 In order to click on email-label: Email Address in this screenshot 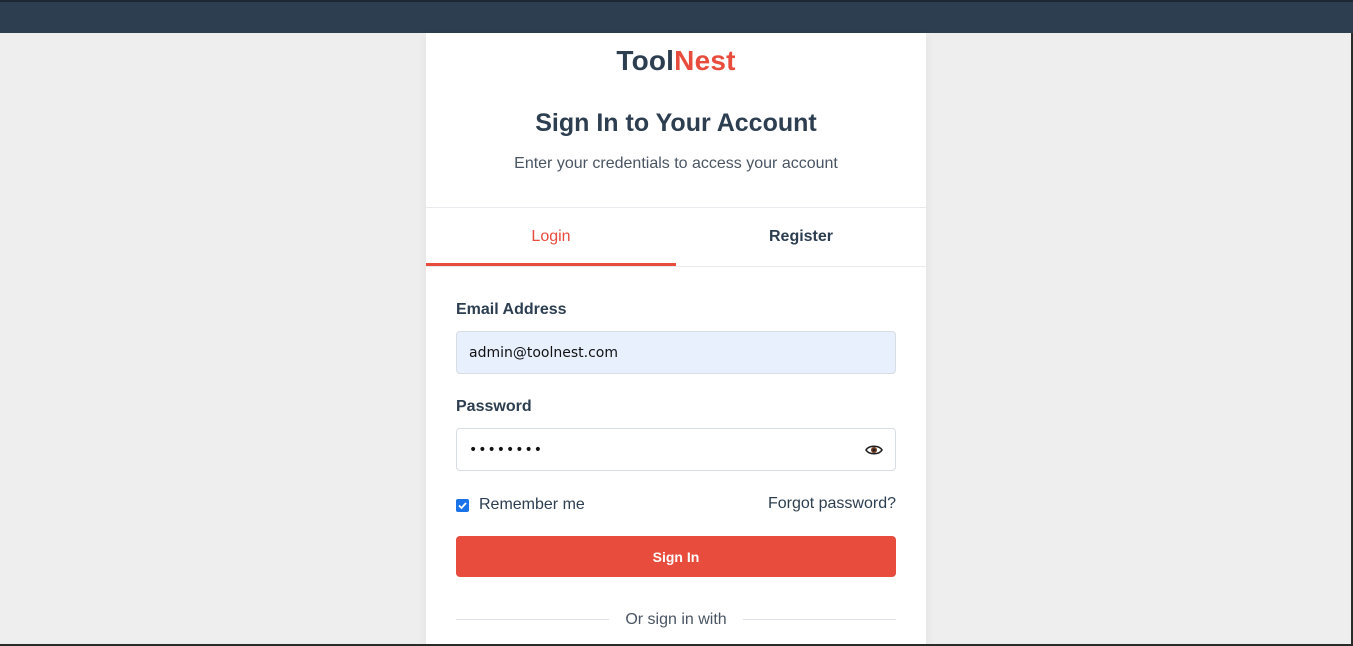, I will do `click(511, 309)`.